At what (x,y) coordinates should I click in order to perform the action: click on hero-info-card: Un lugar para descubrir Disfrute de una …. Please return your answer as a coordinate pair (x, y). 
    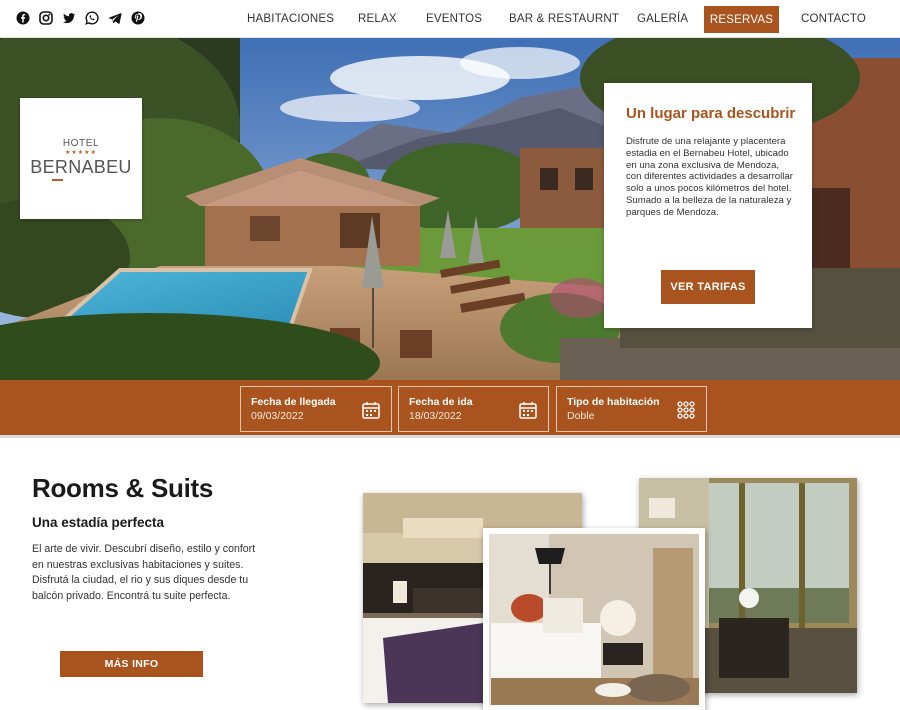
    Looking at the image, I should click on (708, 205).